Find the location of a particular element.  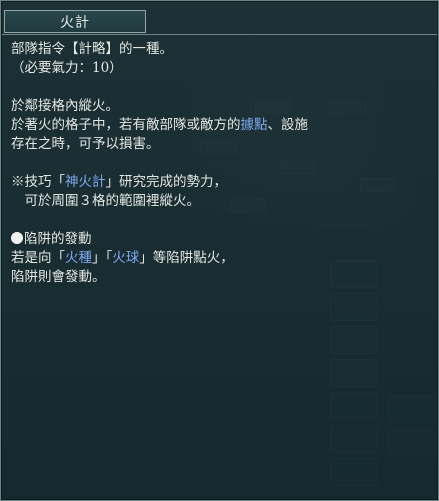

text-fragment: ※技巧「 is located at coordinates (38, 182).